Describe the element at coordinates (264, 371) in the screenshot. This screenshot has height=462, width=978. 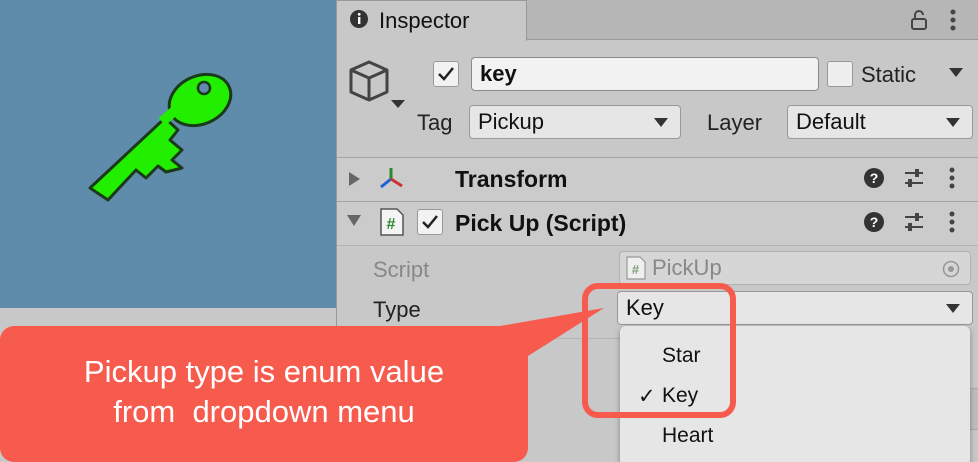
I see `annotation-line-1: Pickup type is enum value` at that location.